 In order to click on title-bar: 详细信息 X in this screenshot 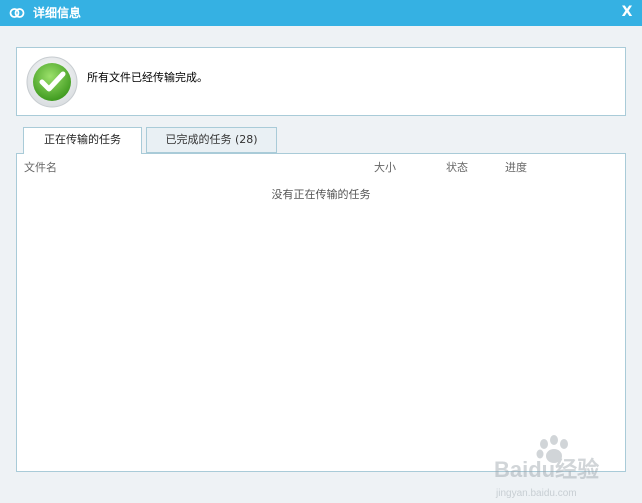, I will do `click(321, 13)`.